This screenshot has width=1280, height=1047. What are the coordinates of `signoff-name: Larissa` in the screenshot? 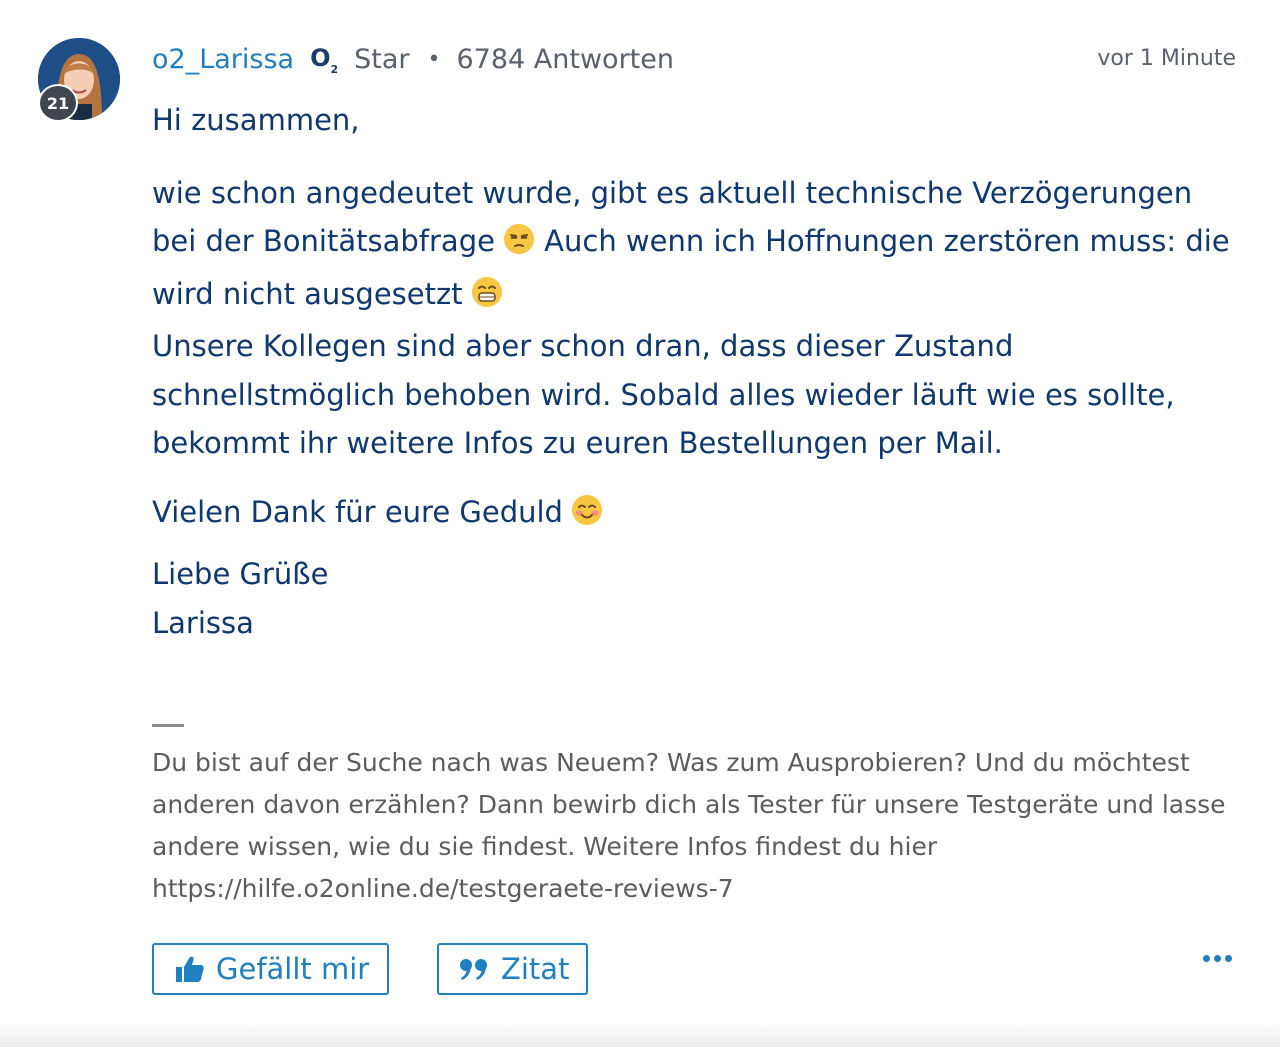 It's located at (203, 622).